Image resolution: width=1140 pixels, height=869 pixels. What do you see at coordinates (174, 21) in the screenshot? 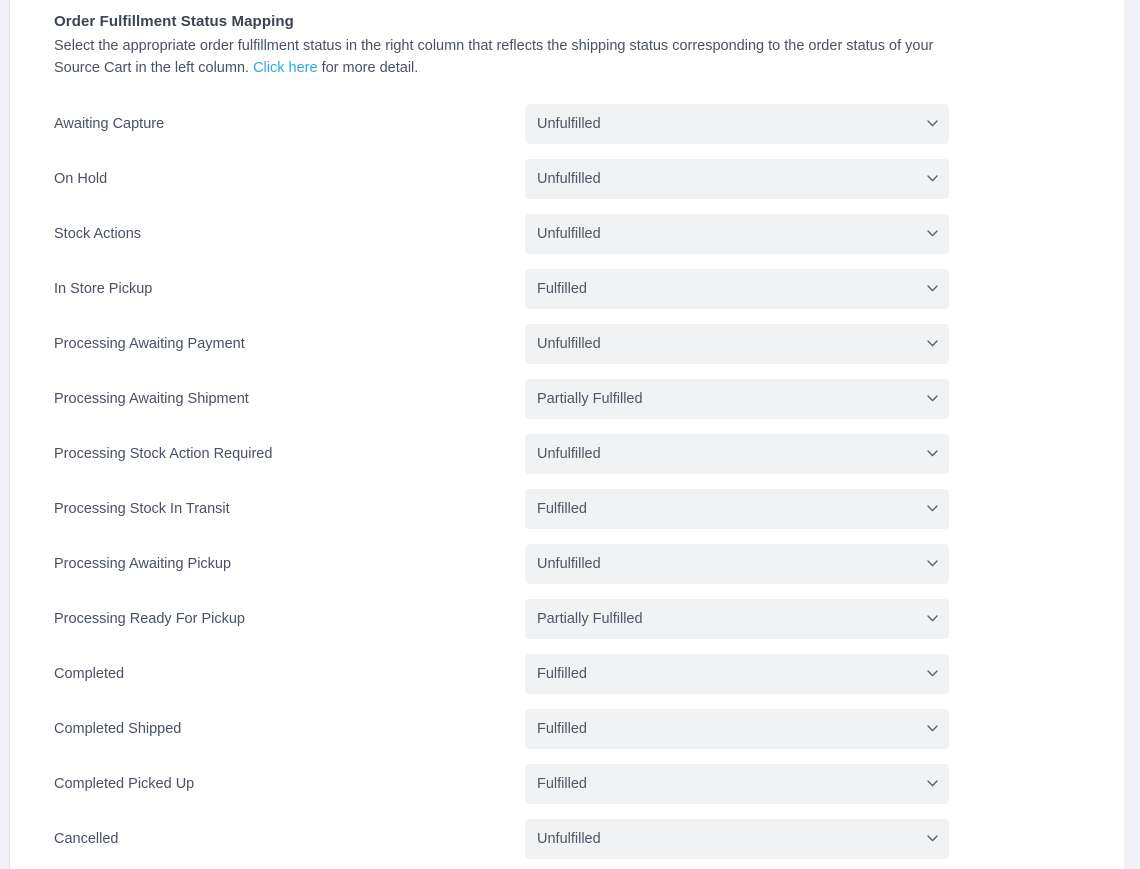
I see `page-title: Order Fulfillment Status Mapping` at bounding box center [174, 21].